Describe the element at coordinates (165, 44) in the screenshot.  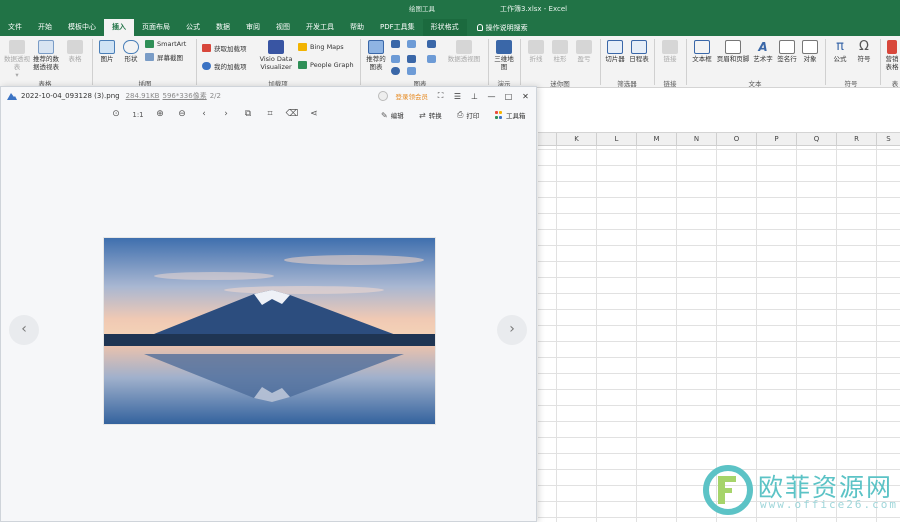
I see `smartart-button: SmartArt` at that location.